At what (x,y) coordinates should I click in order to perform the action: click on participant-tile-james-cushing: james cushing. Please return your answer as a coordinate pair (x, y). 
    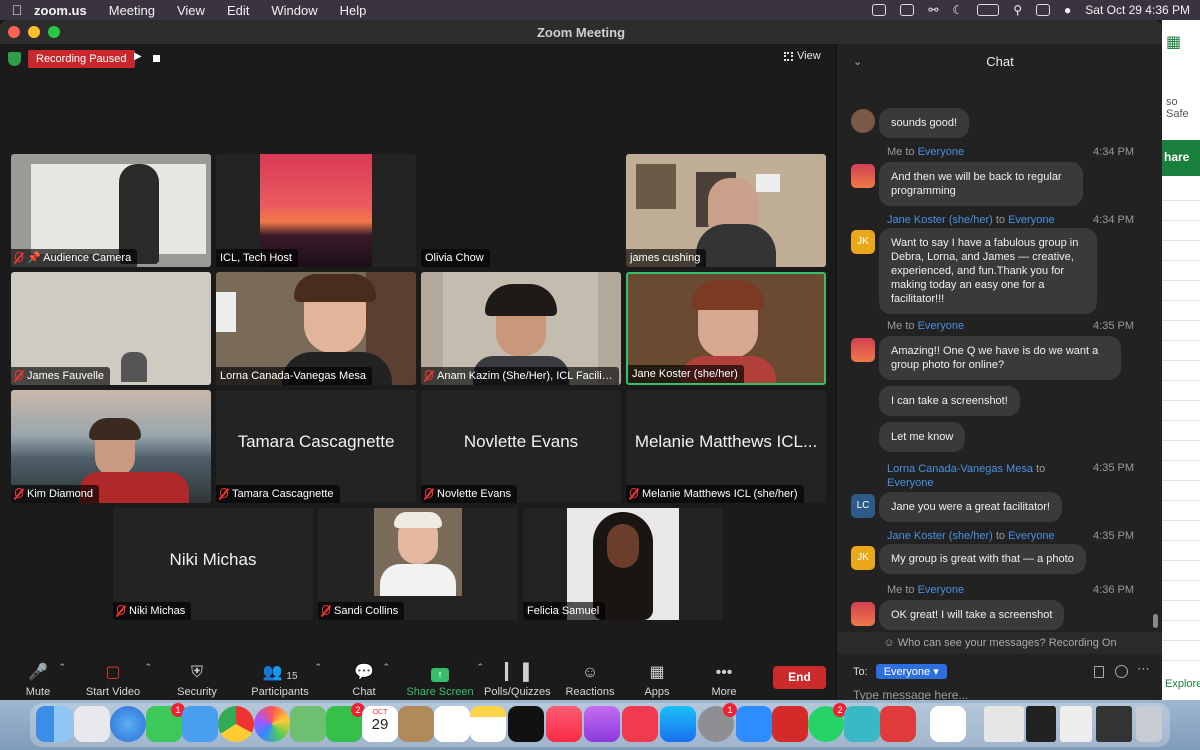
    Looking at the image, I should click on (726, 210).